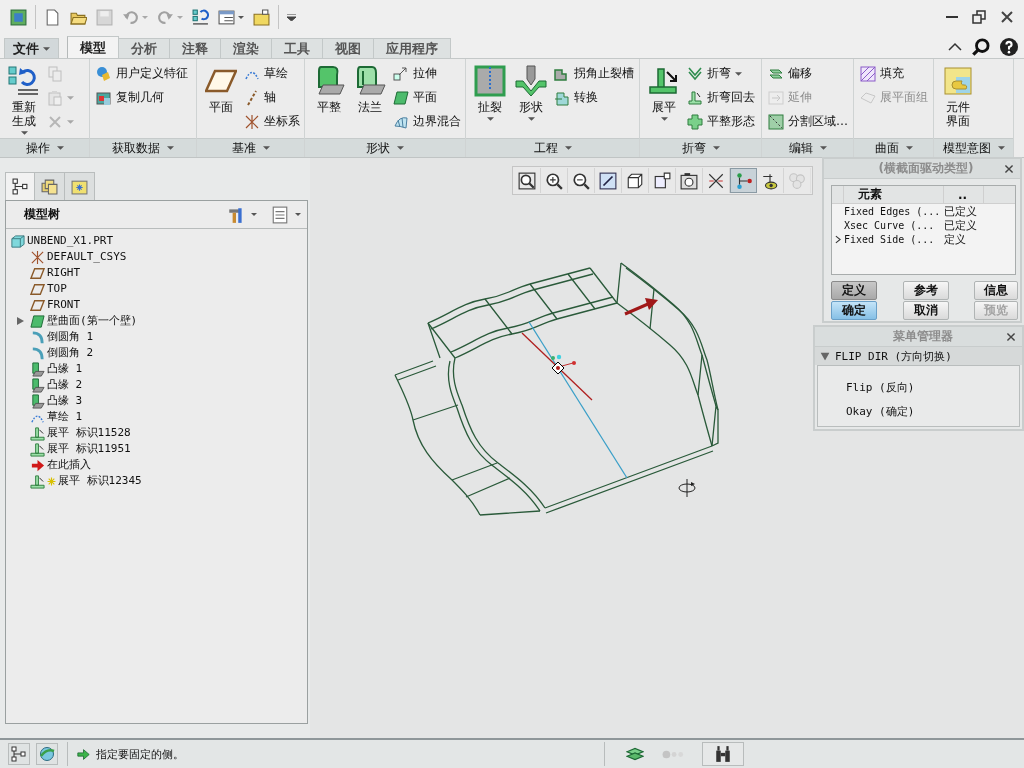  Describe the element at coordinates (156, 305) in the screenshot. I see `tree-item: FRONT` at that location.